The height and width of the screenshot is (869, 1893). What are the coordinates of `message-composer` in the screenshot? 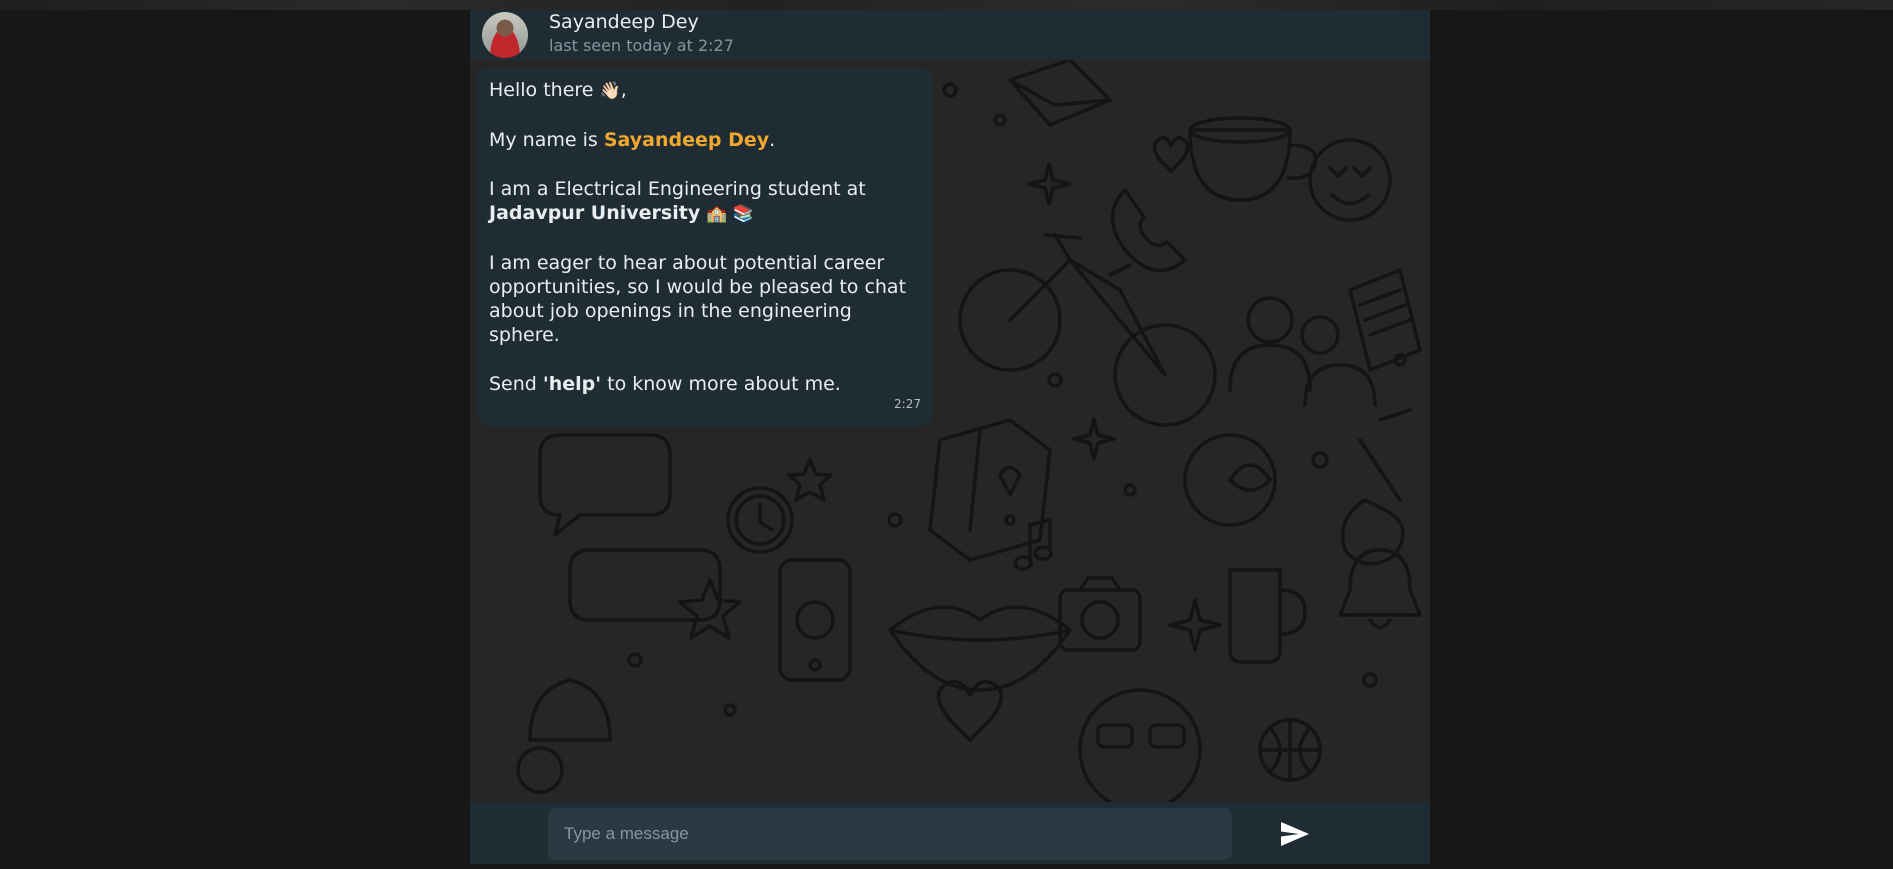 It's located at (950, 833).